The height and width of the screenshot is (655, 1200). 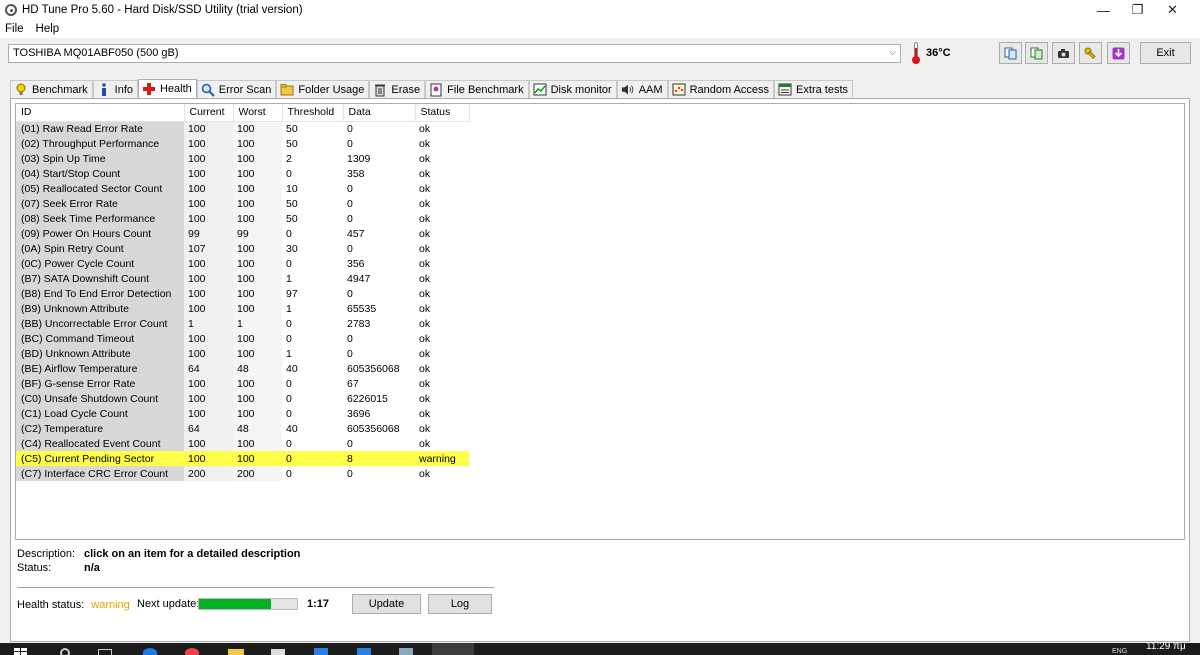 What do you see at coordinates (65, 651) in the screenshot?
I see `search-icon` at bounding box center [65, 651].